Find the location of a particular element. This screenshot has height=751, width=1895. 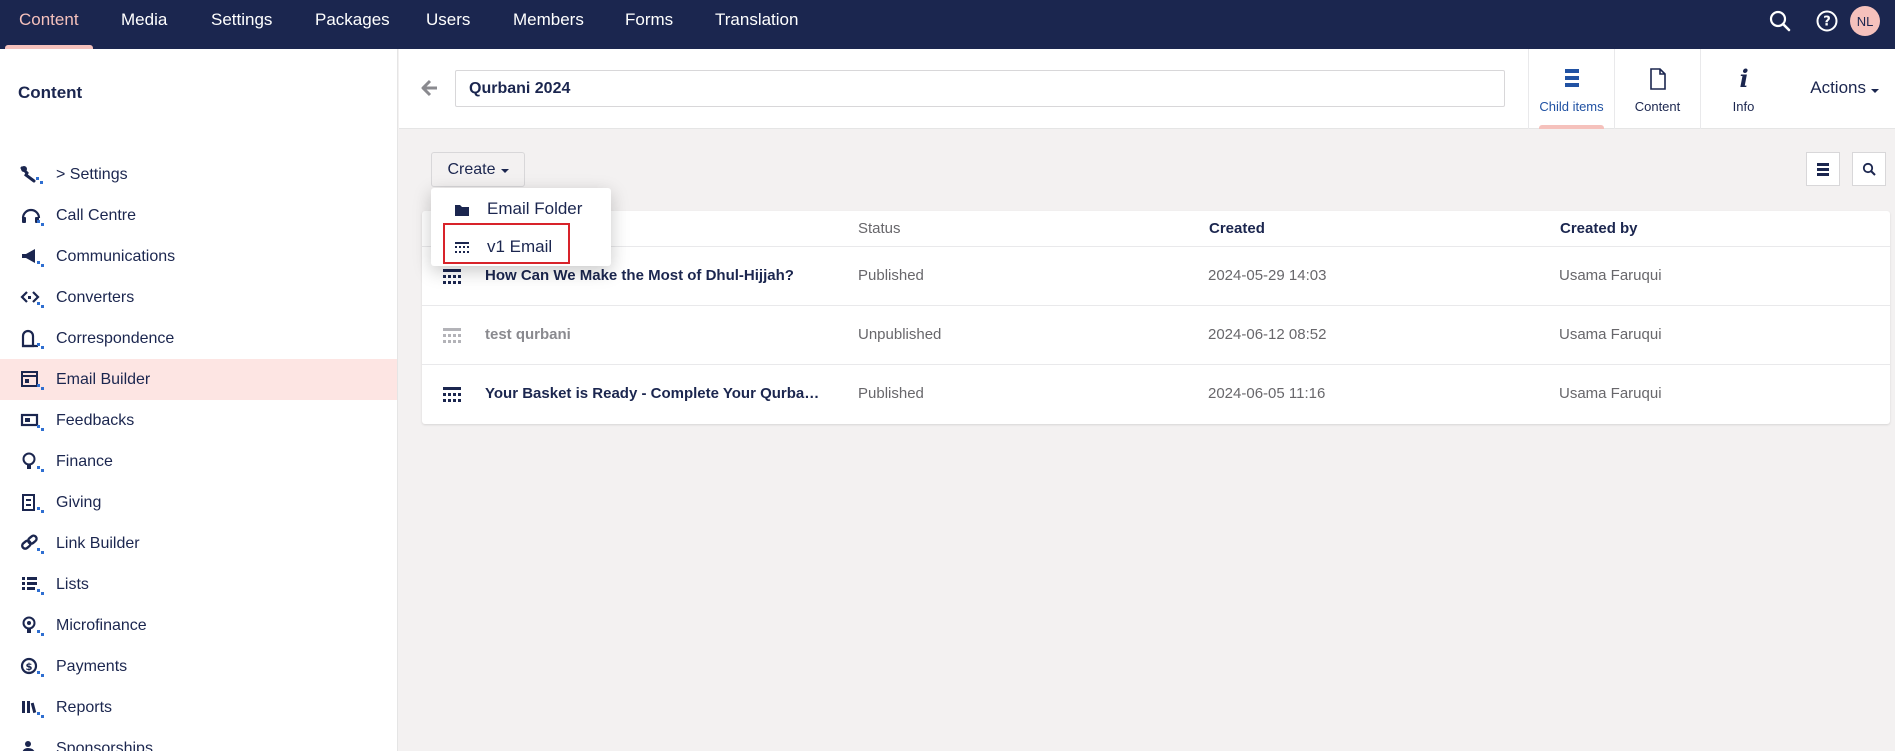

section-content: Content is located at coordinates (49, 24).